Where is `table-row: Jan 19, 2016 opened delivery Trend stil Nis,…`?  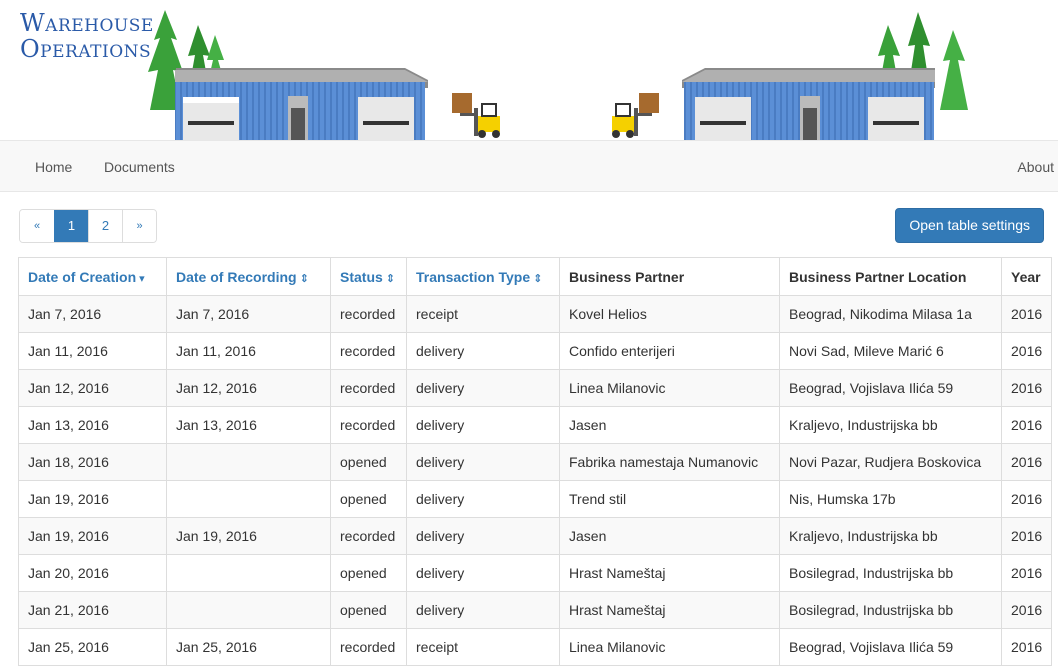
table-row: Jan 19, 2016 opened delivery Trend stil Nis,… is located at coordinates (535, 499).